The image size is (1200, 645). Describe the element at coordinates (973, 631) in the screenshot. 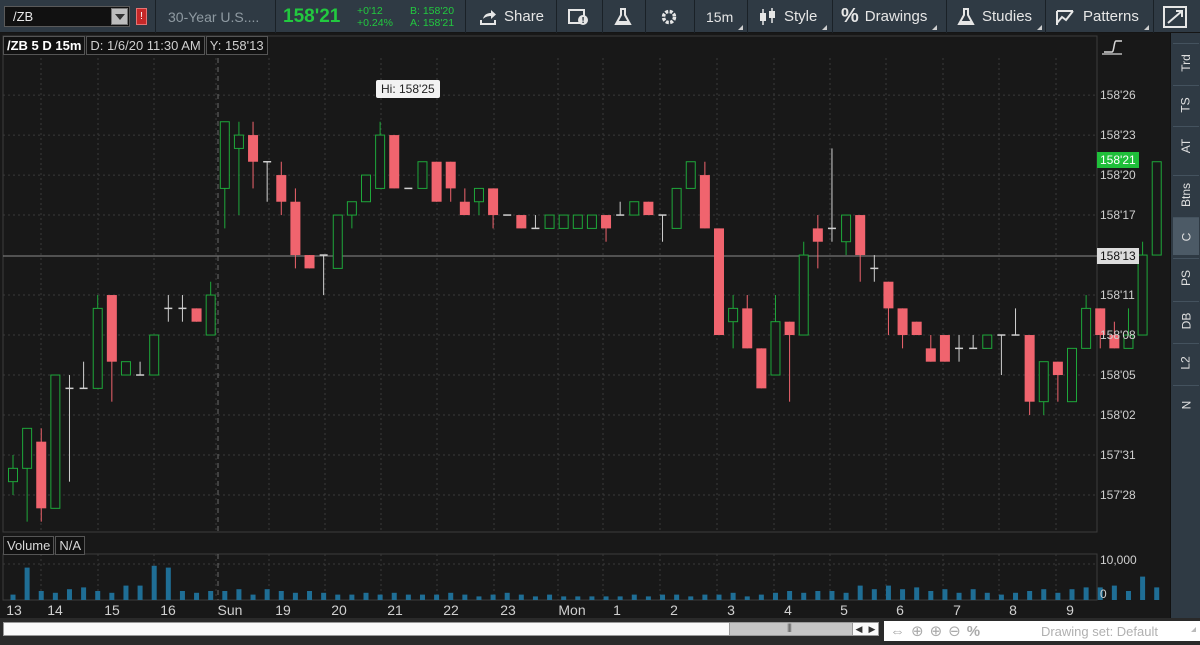

I see `percent-scale-icon: %` at that location.